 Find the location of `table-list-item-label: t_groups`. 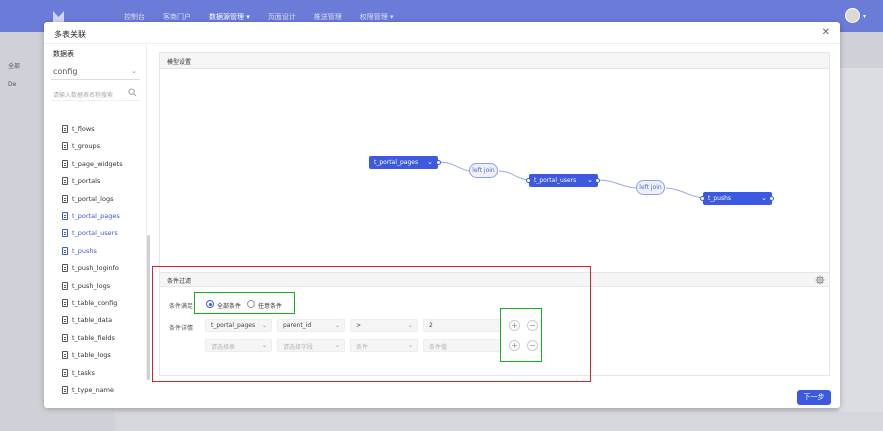

table-list-item-label: t_groups is located at coordinates (86, 146).